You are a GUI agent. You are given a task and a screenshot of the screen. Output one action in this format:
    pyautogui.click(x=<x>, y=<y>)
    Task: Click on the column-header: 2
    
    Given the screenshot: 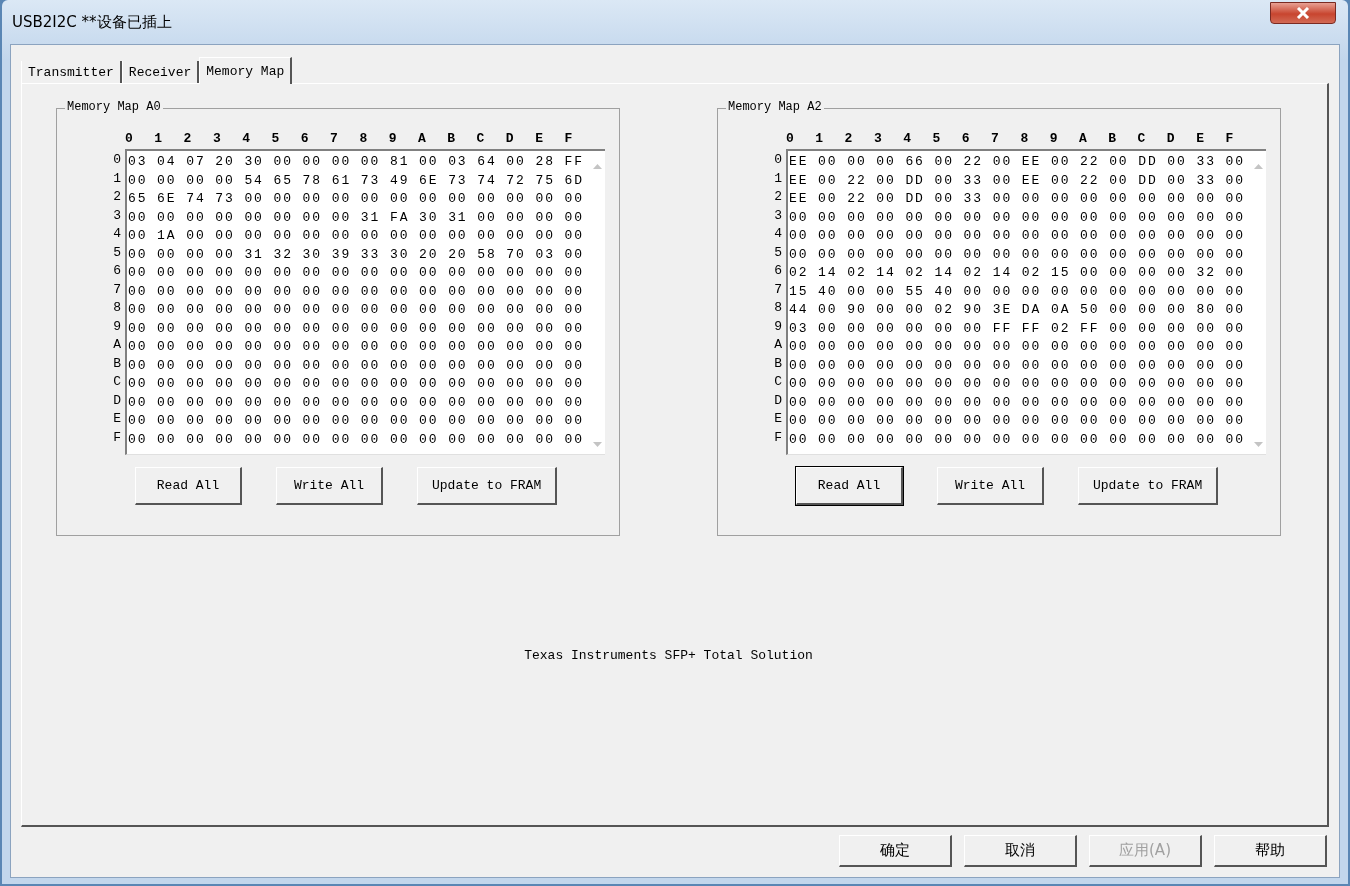 What is the action you would take?
    pyautogui.click(x=188, y=138)
    